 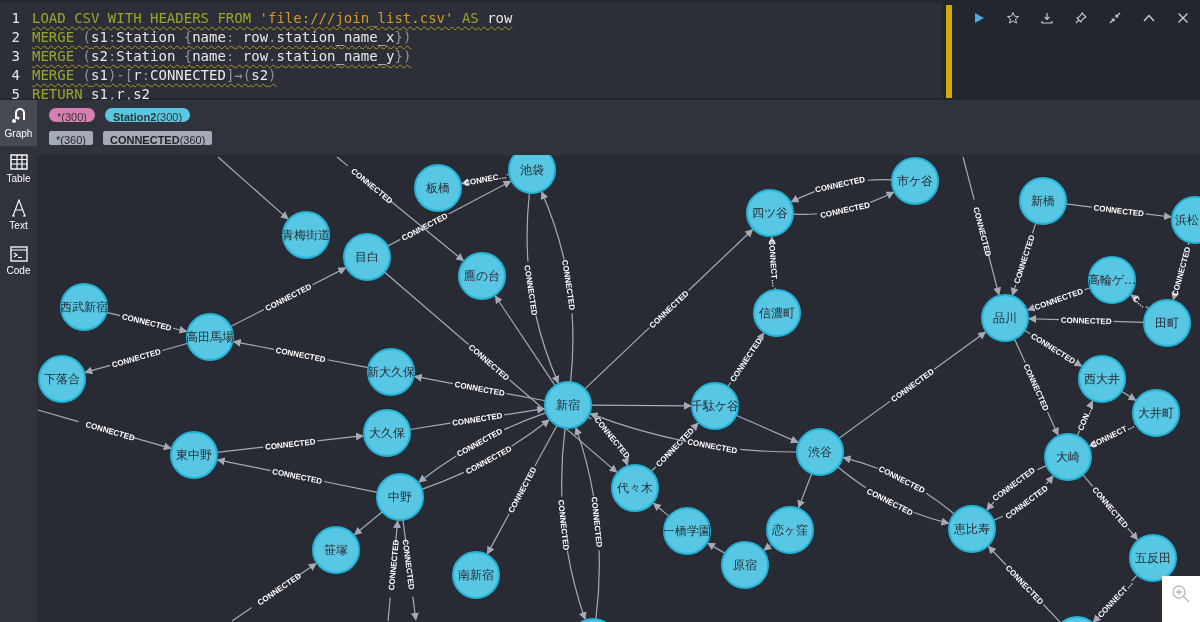 I want to click on code-line: LOAD CSV WITH HEADERS FROM 'file:///join_list.csv' AS row, so click(x=272, y=17).